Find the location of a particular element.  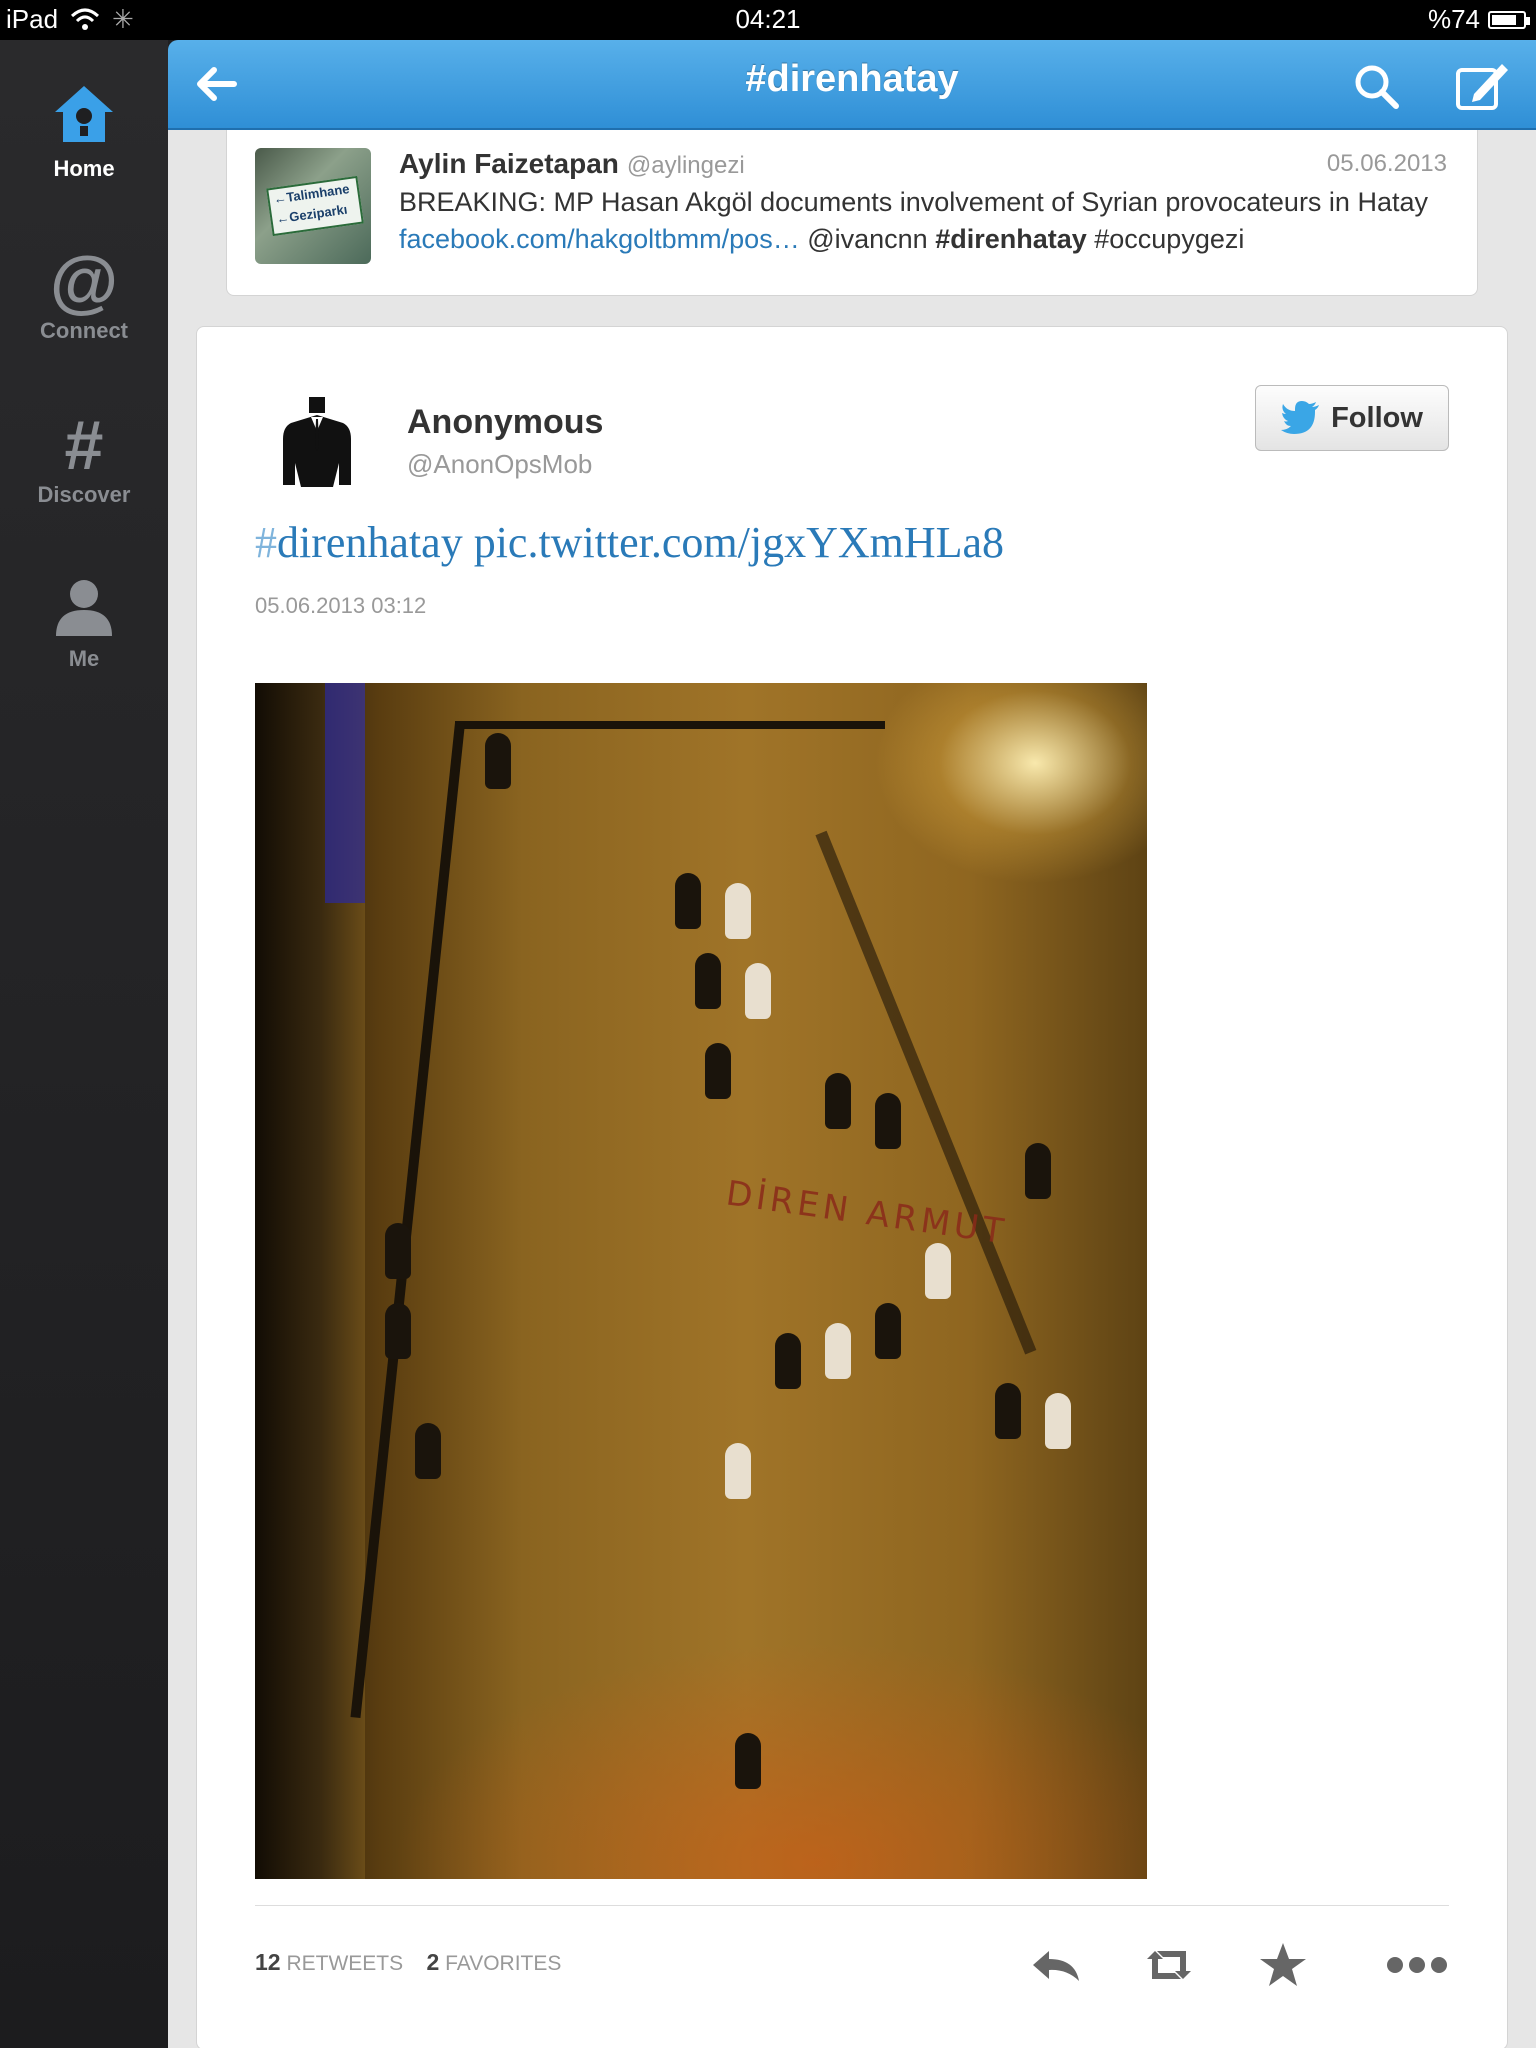

sidebar-item-me: Me is located at coordinates (84, 623).